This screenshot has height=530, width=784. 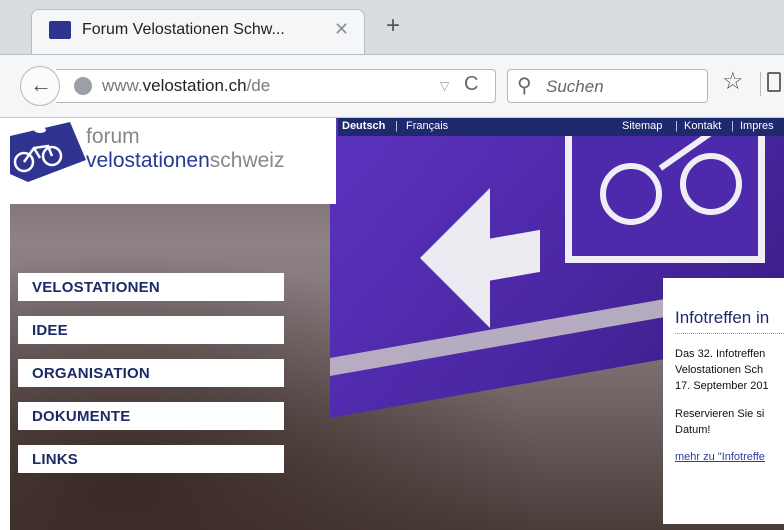 I want to click on globe-icon, so click(x=83, y=86).